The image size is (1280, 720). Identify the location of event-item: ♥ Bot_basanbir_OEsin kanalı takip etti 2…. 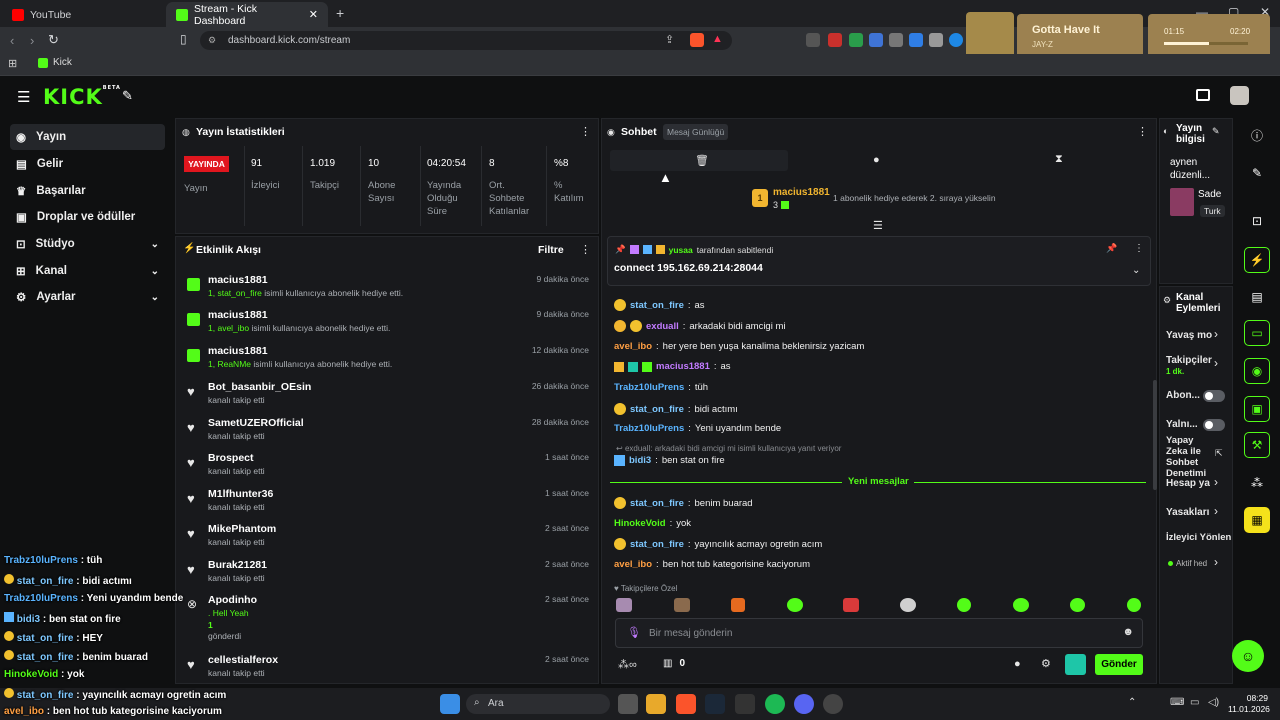
(390, 396).